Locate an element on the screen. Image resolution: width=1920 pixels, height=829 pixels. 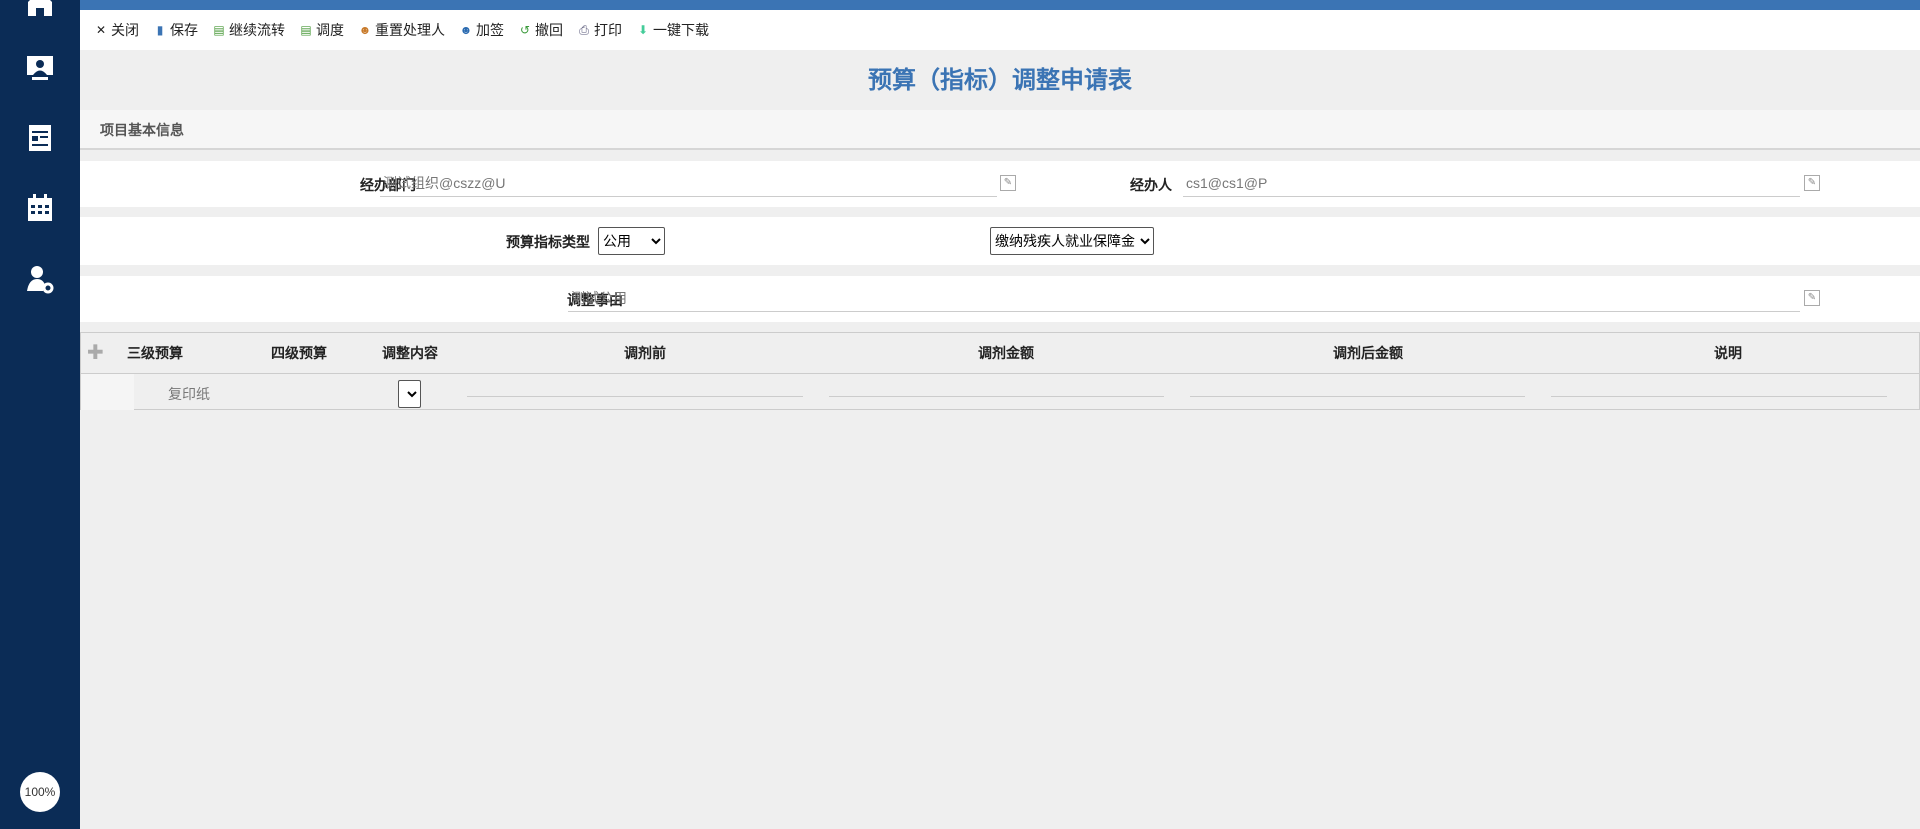
before-input is located at coordinates (635, 396).